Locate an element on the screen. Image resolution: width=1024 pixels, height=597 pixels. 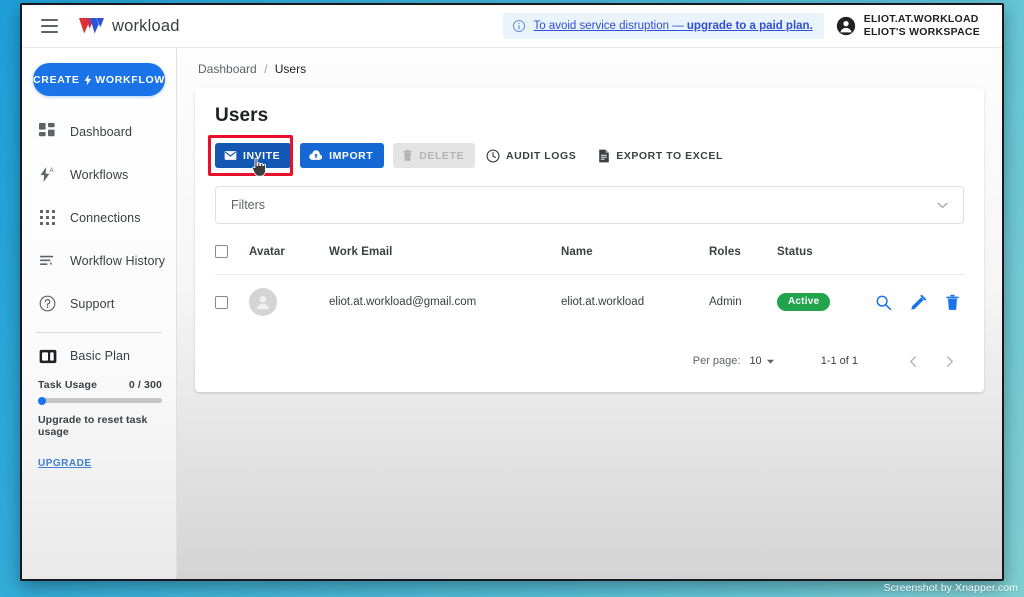
per-page-select: 10 is located at coordinates (761, 361).